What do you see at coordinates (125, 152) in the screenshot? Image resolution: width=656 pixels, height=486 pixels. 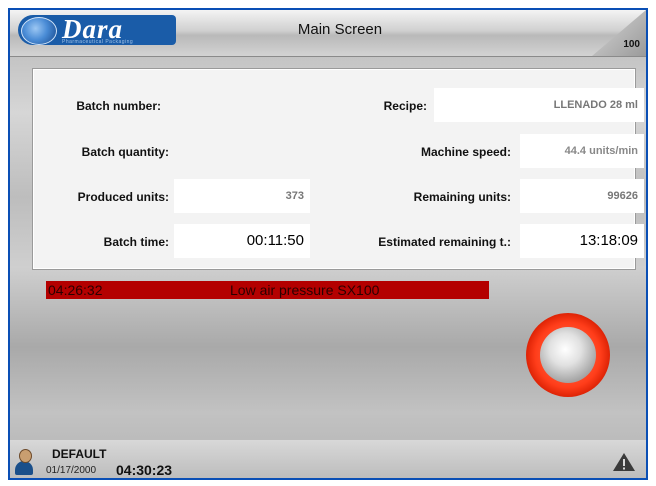 I see `batch-quantity-label: Batch quantity:` at bounding box center [125, 152].